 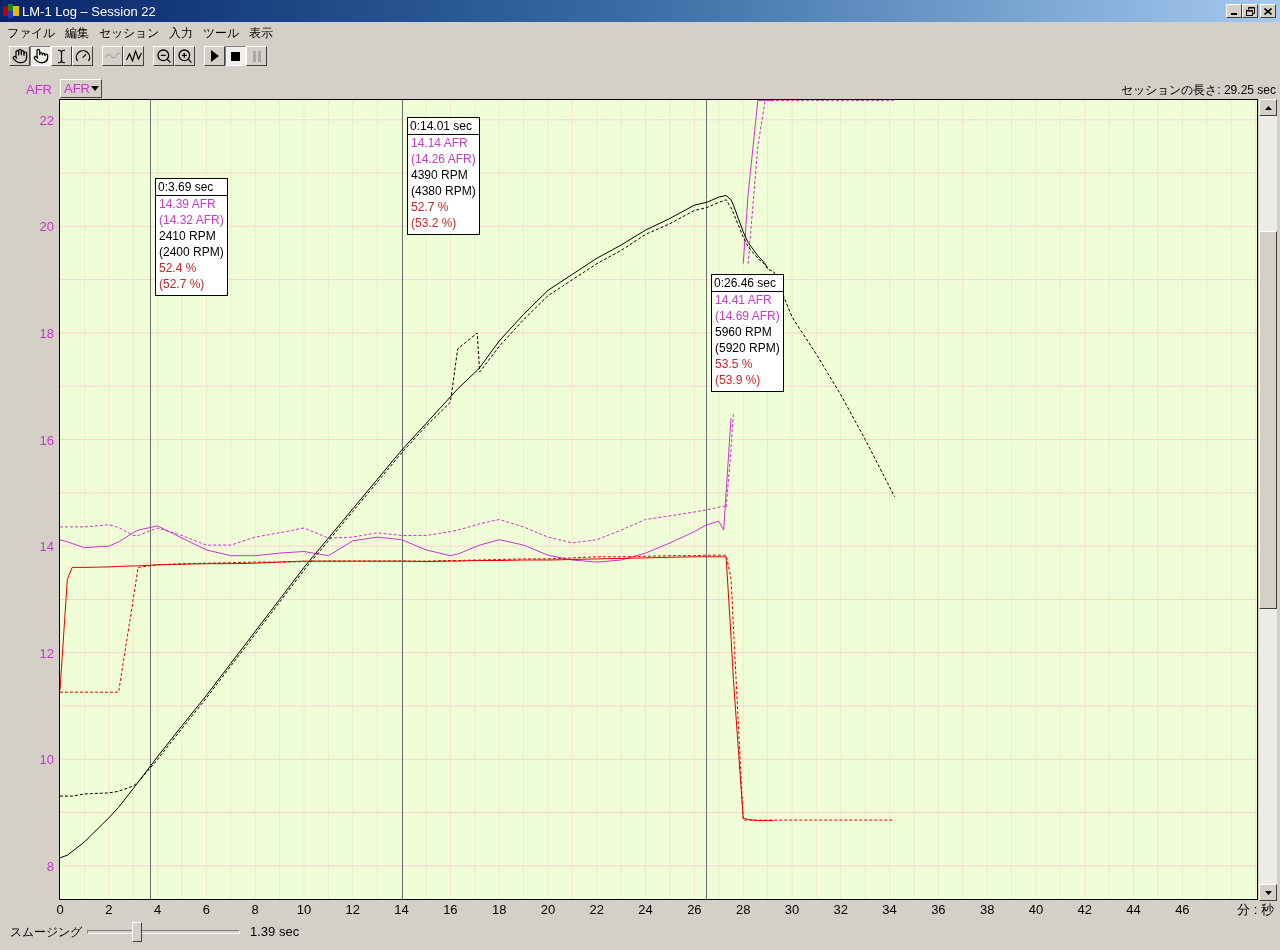 I want to click on hand-icon, so click(x=19, y=56).